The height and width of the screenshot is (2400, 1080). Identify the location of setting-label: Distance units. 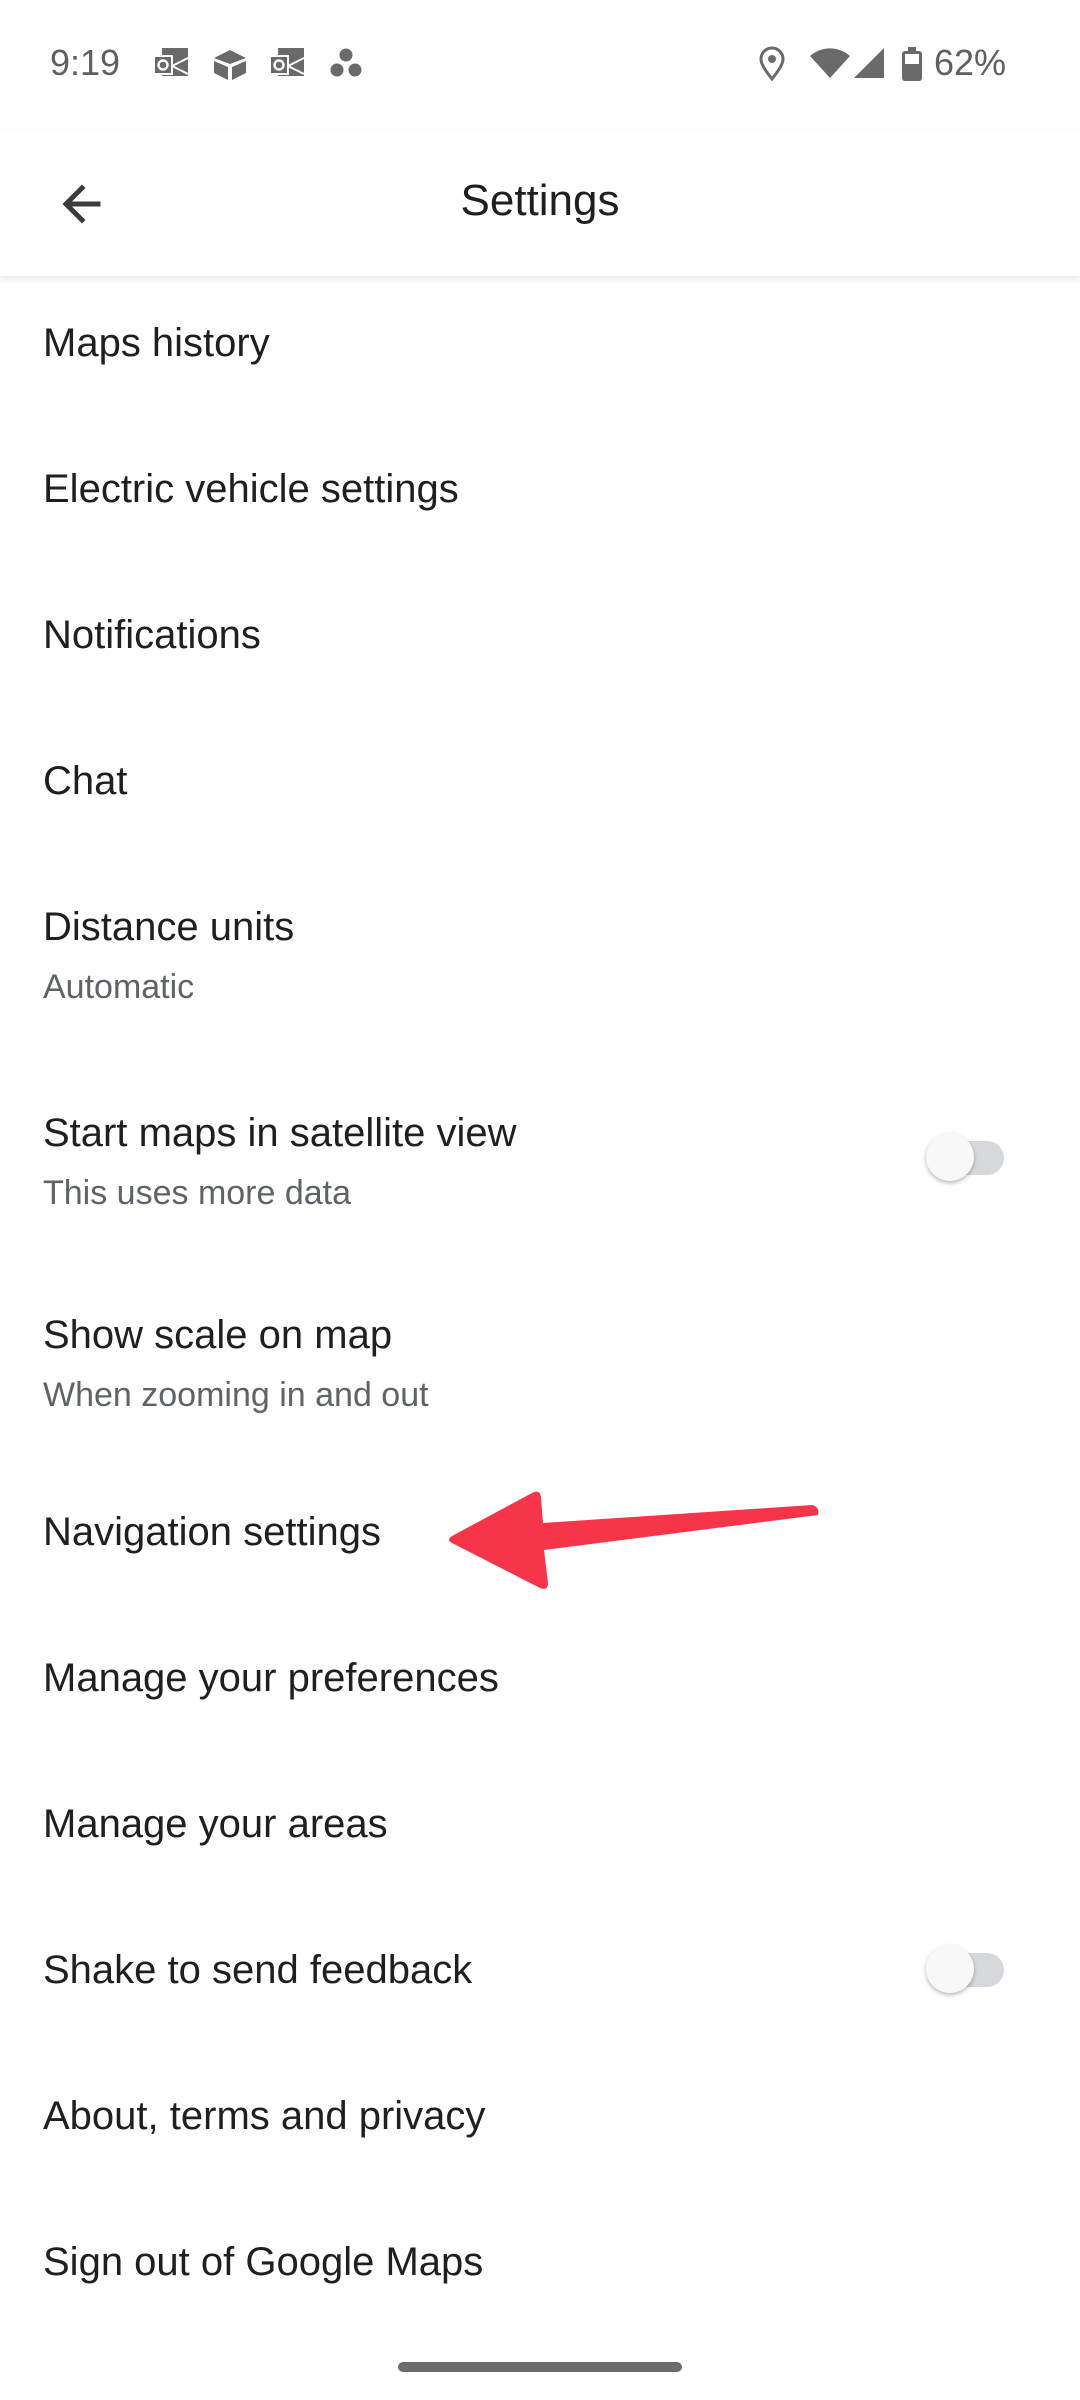
(169, 927).